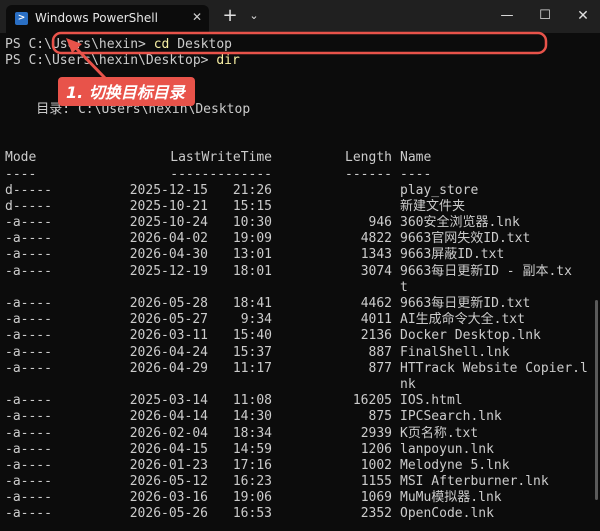 This screenshot has width=600, height=531. I want to click on file-name: IOS.html, so click(431, 401).